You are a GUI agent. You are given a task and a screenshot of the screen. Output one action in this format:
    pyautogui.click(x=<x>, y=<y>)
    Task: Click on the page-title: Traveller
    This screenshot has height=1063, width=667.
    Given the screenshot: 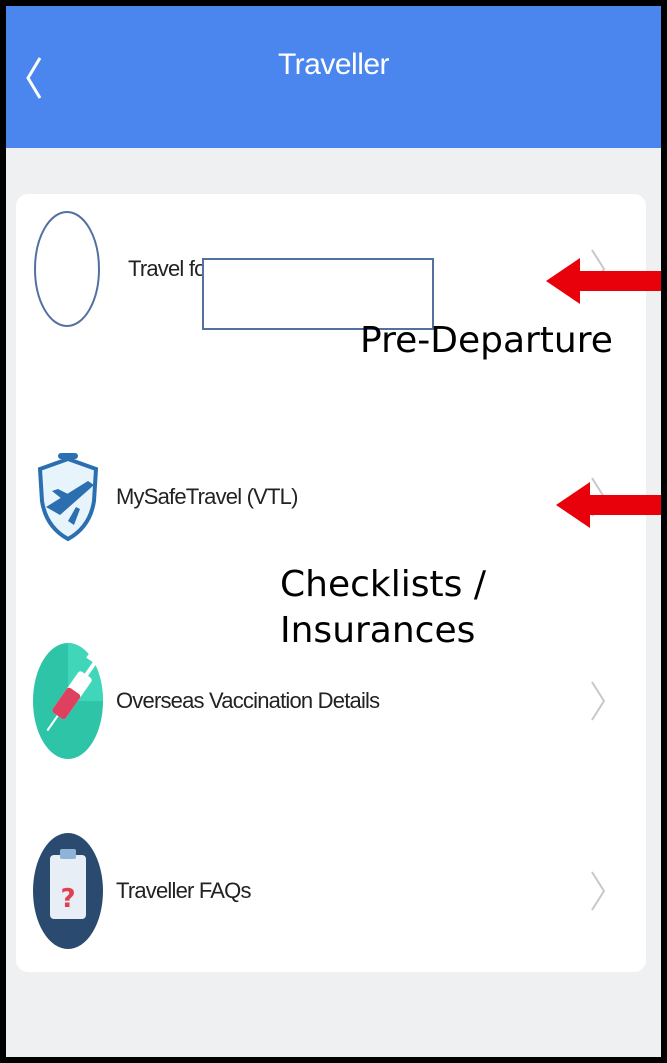 What is the action you would take?
    pyautogui.click(x=333, y=64)
    